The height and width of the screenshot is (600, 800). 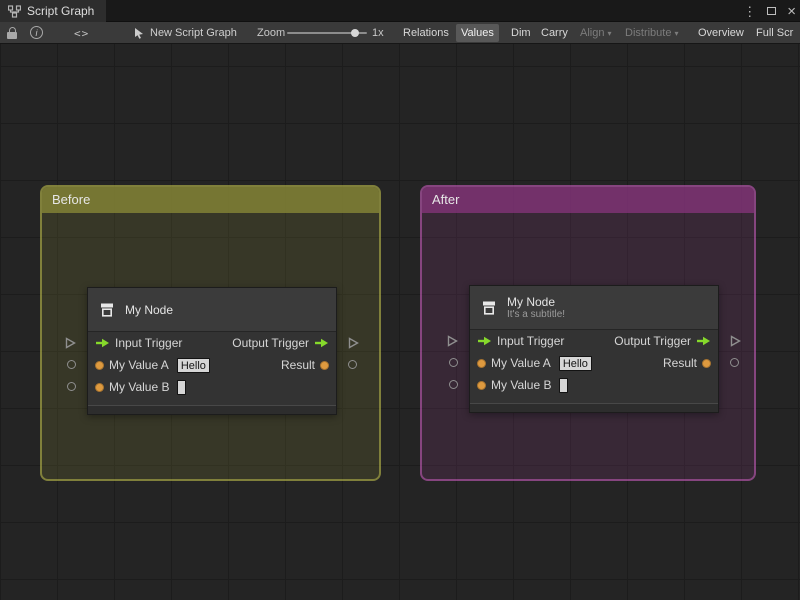 I want to click on lock-icon, so click(x=12, y=32).